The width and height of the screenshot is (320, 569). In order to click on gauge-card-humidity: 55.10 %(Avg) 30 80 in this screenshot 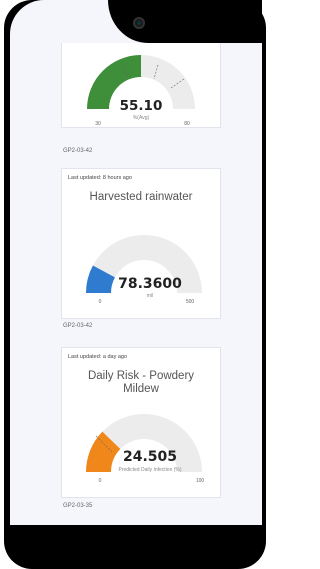, I will do `click(141, 85)`.